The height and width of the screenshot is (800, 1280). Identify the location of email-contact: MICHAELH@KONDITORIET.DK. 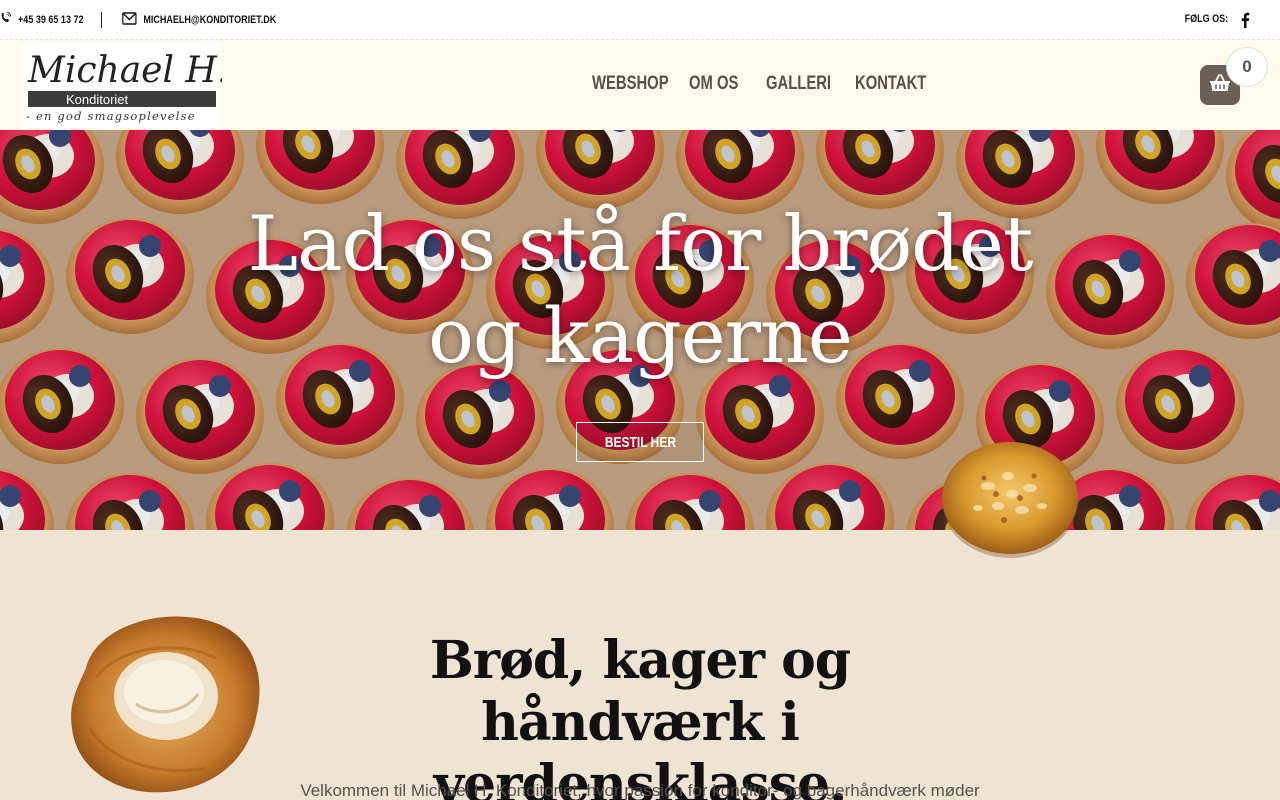
(199, 20).